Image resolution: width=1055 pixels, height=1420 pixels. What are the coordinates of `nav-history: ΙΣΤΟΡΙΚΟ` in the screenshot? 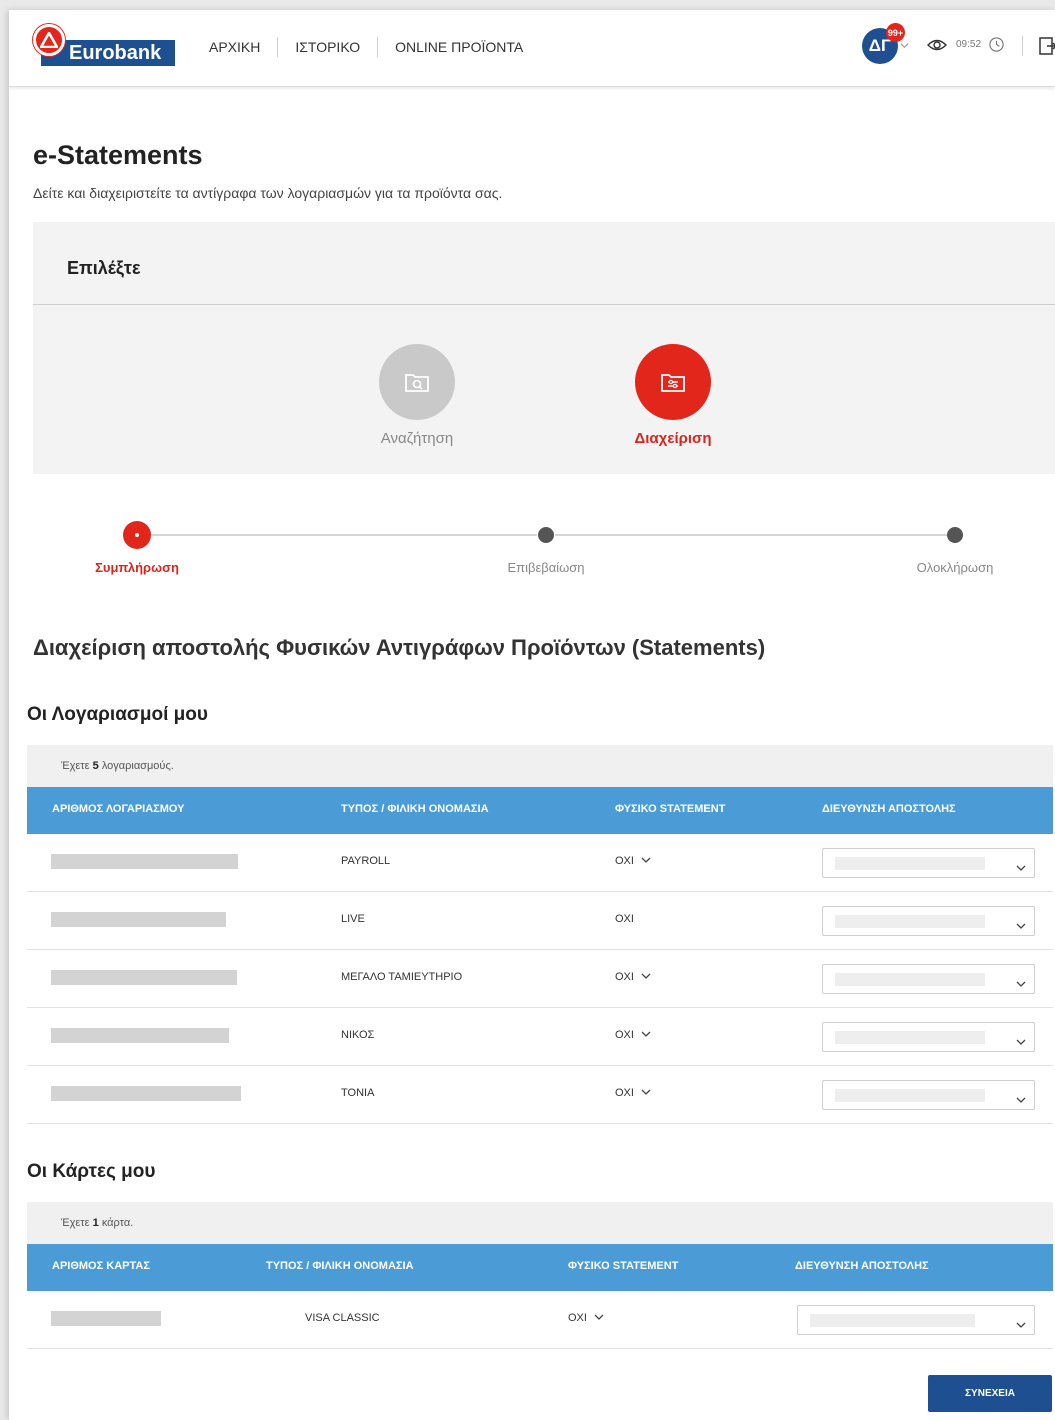 It's located at (328, 47).